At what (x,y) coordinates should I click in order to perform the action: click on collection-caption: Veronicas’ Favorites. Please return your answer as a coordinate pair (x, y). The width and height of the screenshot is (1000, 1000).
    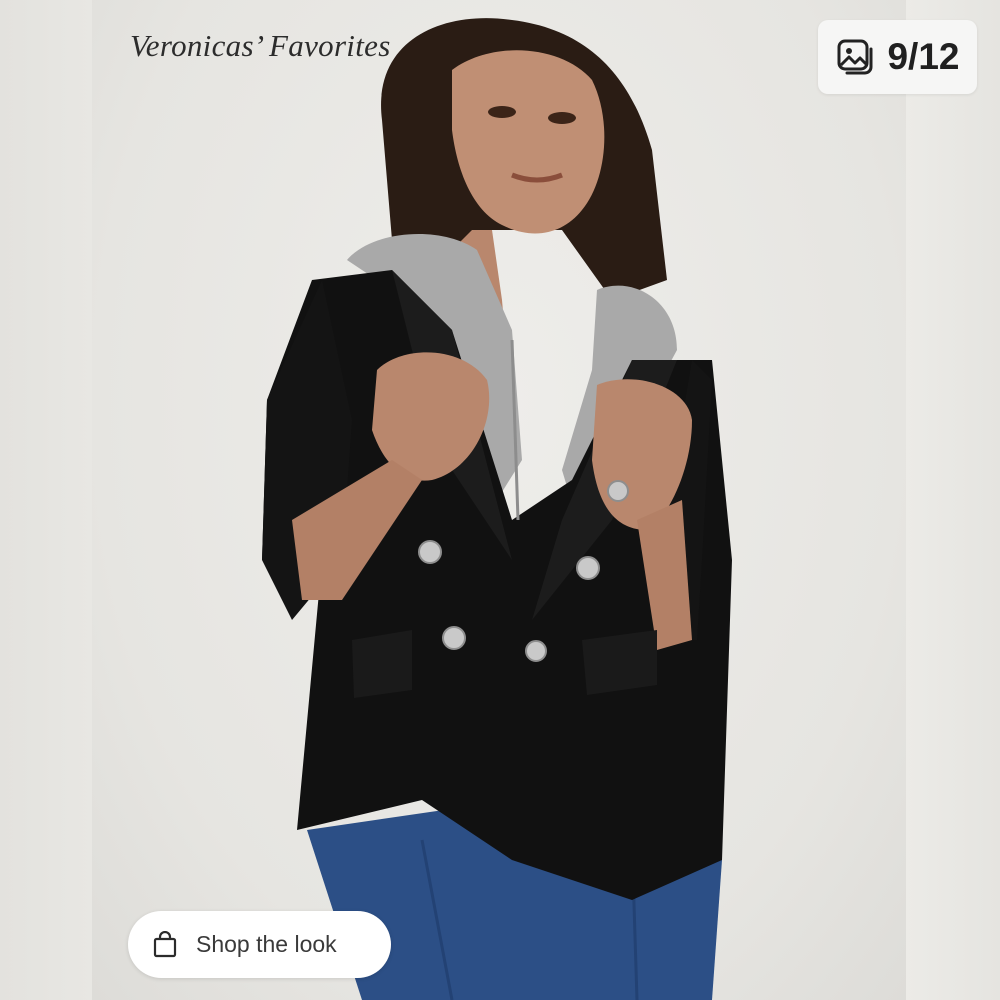
    Looking at the image, I should click on (260, 45).